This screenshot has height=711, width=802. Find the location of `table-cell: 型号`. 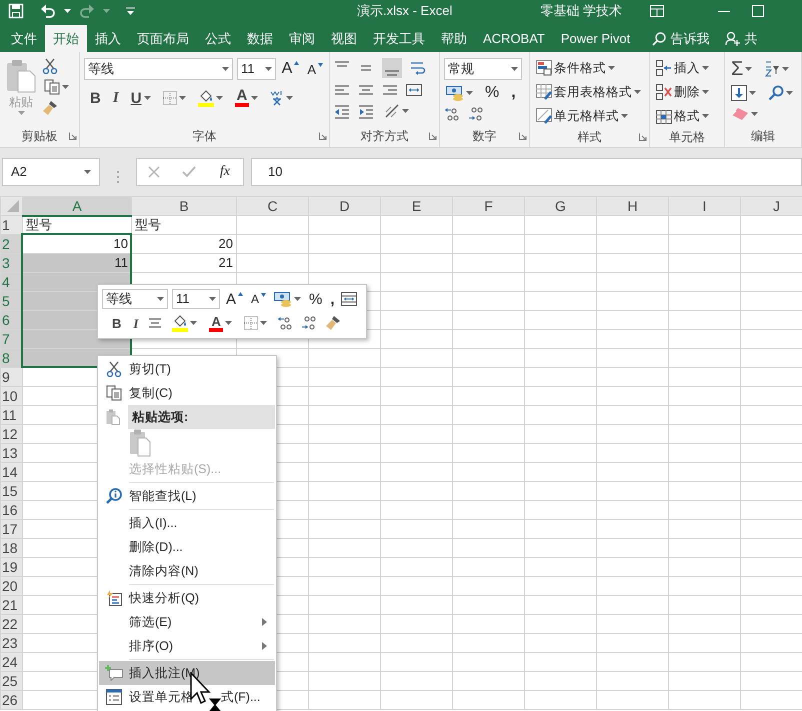

table-cell: 型号 is located at coordinates (184, 225).